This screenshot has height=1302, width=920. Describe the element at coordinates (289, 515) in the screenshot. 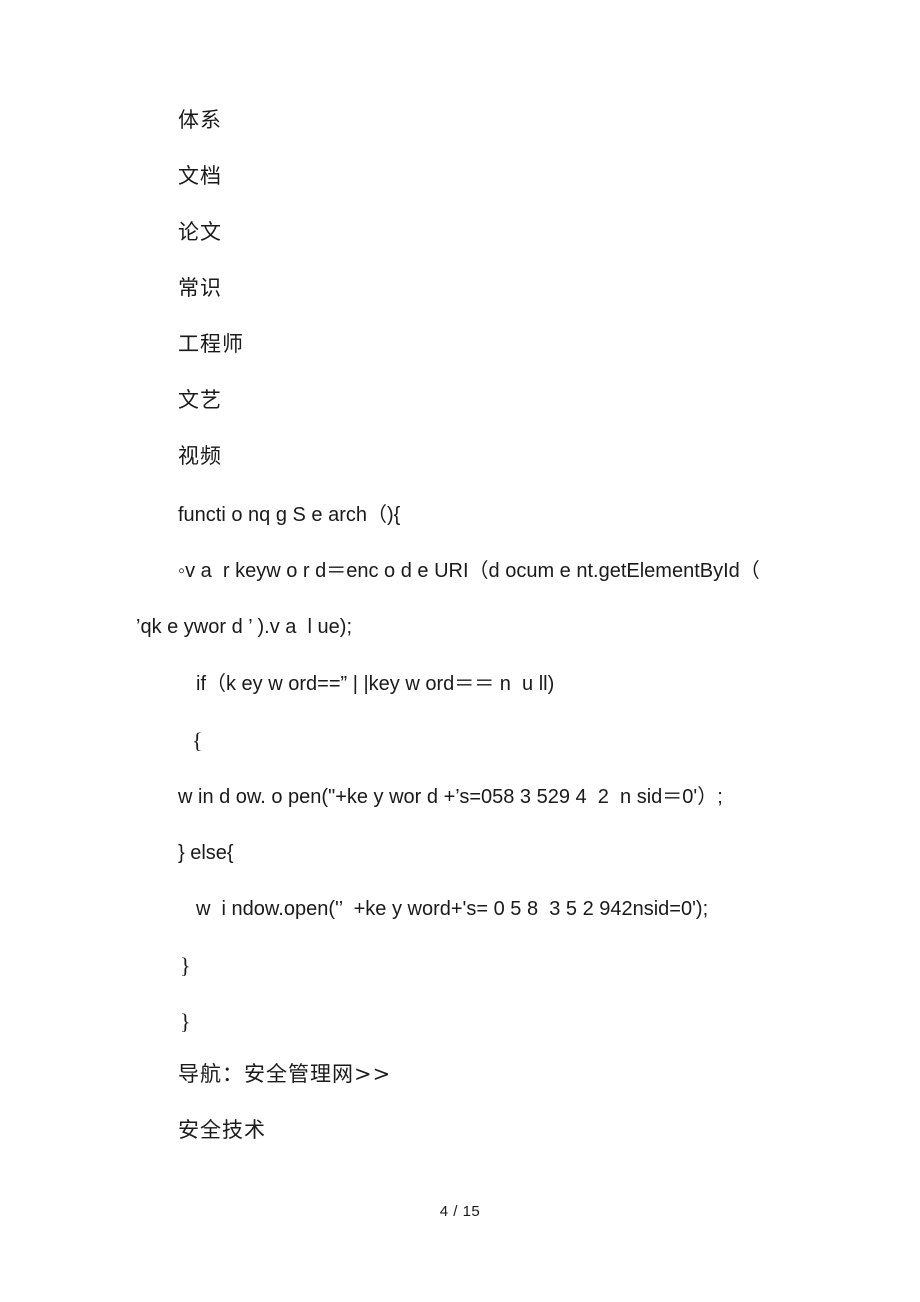

I see `code-line-function-declaration: functi o nq g S e arch（){` at that location.